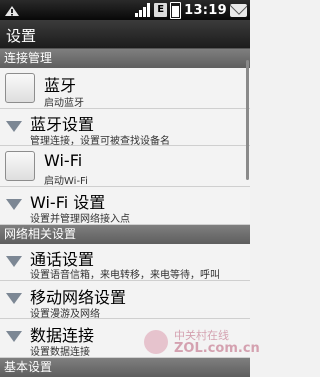 The image size is (320, 377). What do you see at coordinates (161, 10) in the screenshot?
I see `data-e-icon: E` at bounding box center [161, 10].